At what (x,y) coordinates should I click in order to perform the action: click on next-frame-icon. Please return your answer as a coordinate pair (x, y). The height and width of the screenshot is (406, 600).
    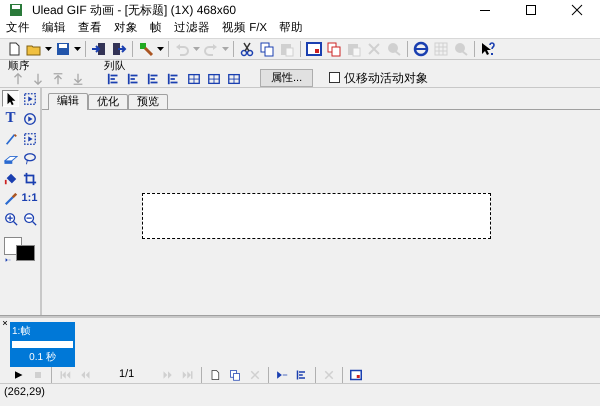
    Looking at the image, I should click on (168, 374).